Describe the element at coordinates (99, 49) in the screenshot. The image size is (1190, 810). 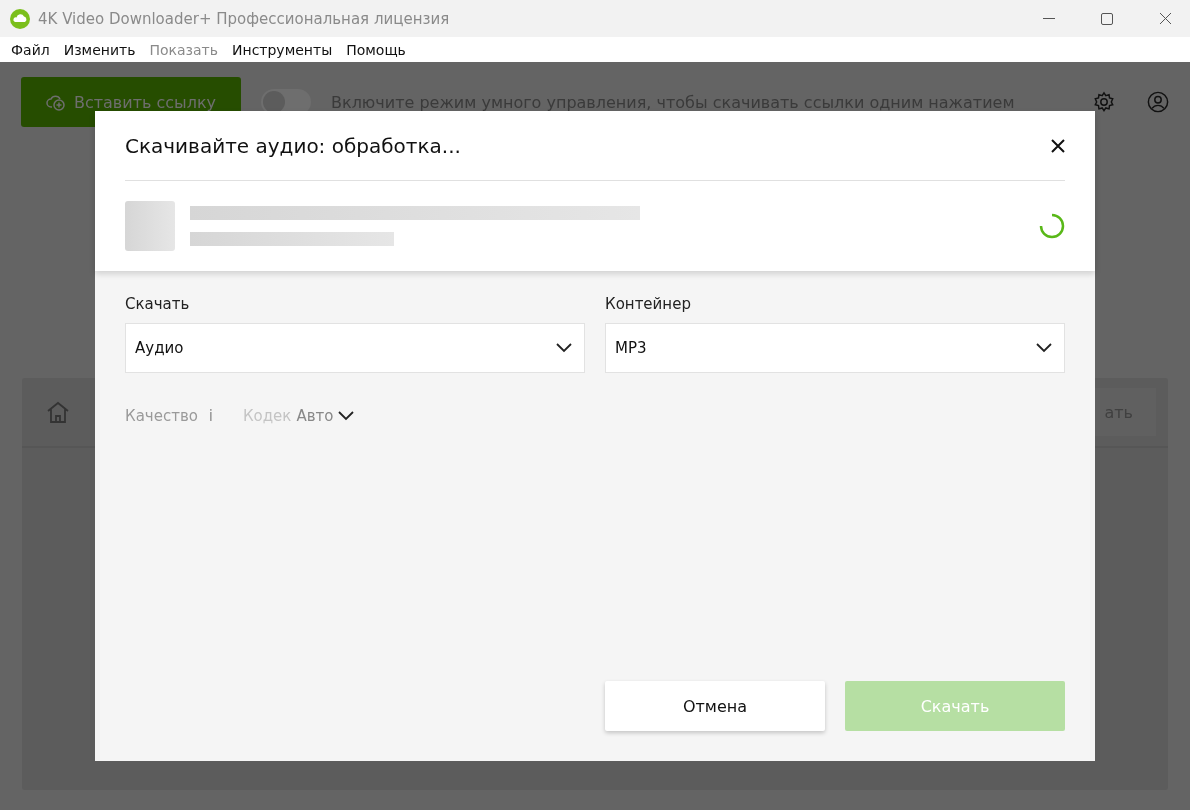
I see `menu-item: Изменить` at that location.